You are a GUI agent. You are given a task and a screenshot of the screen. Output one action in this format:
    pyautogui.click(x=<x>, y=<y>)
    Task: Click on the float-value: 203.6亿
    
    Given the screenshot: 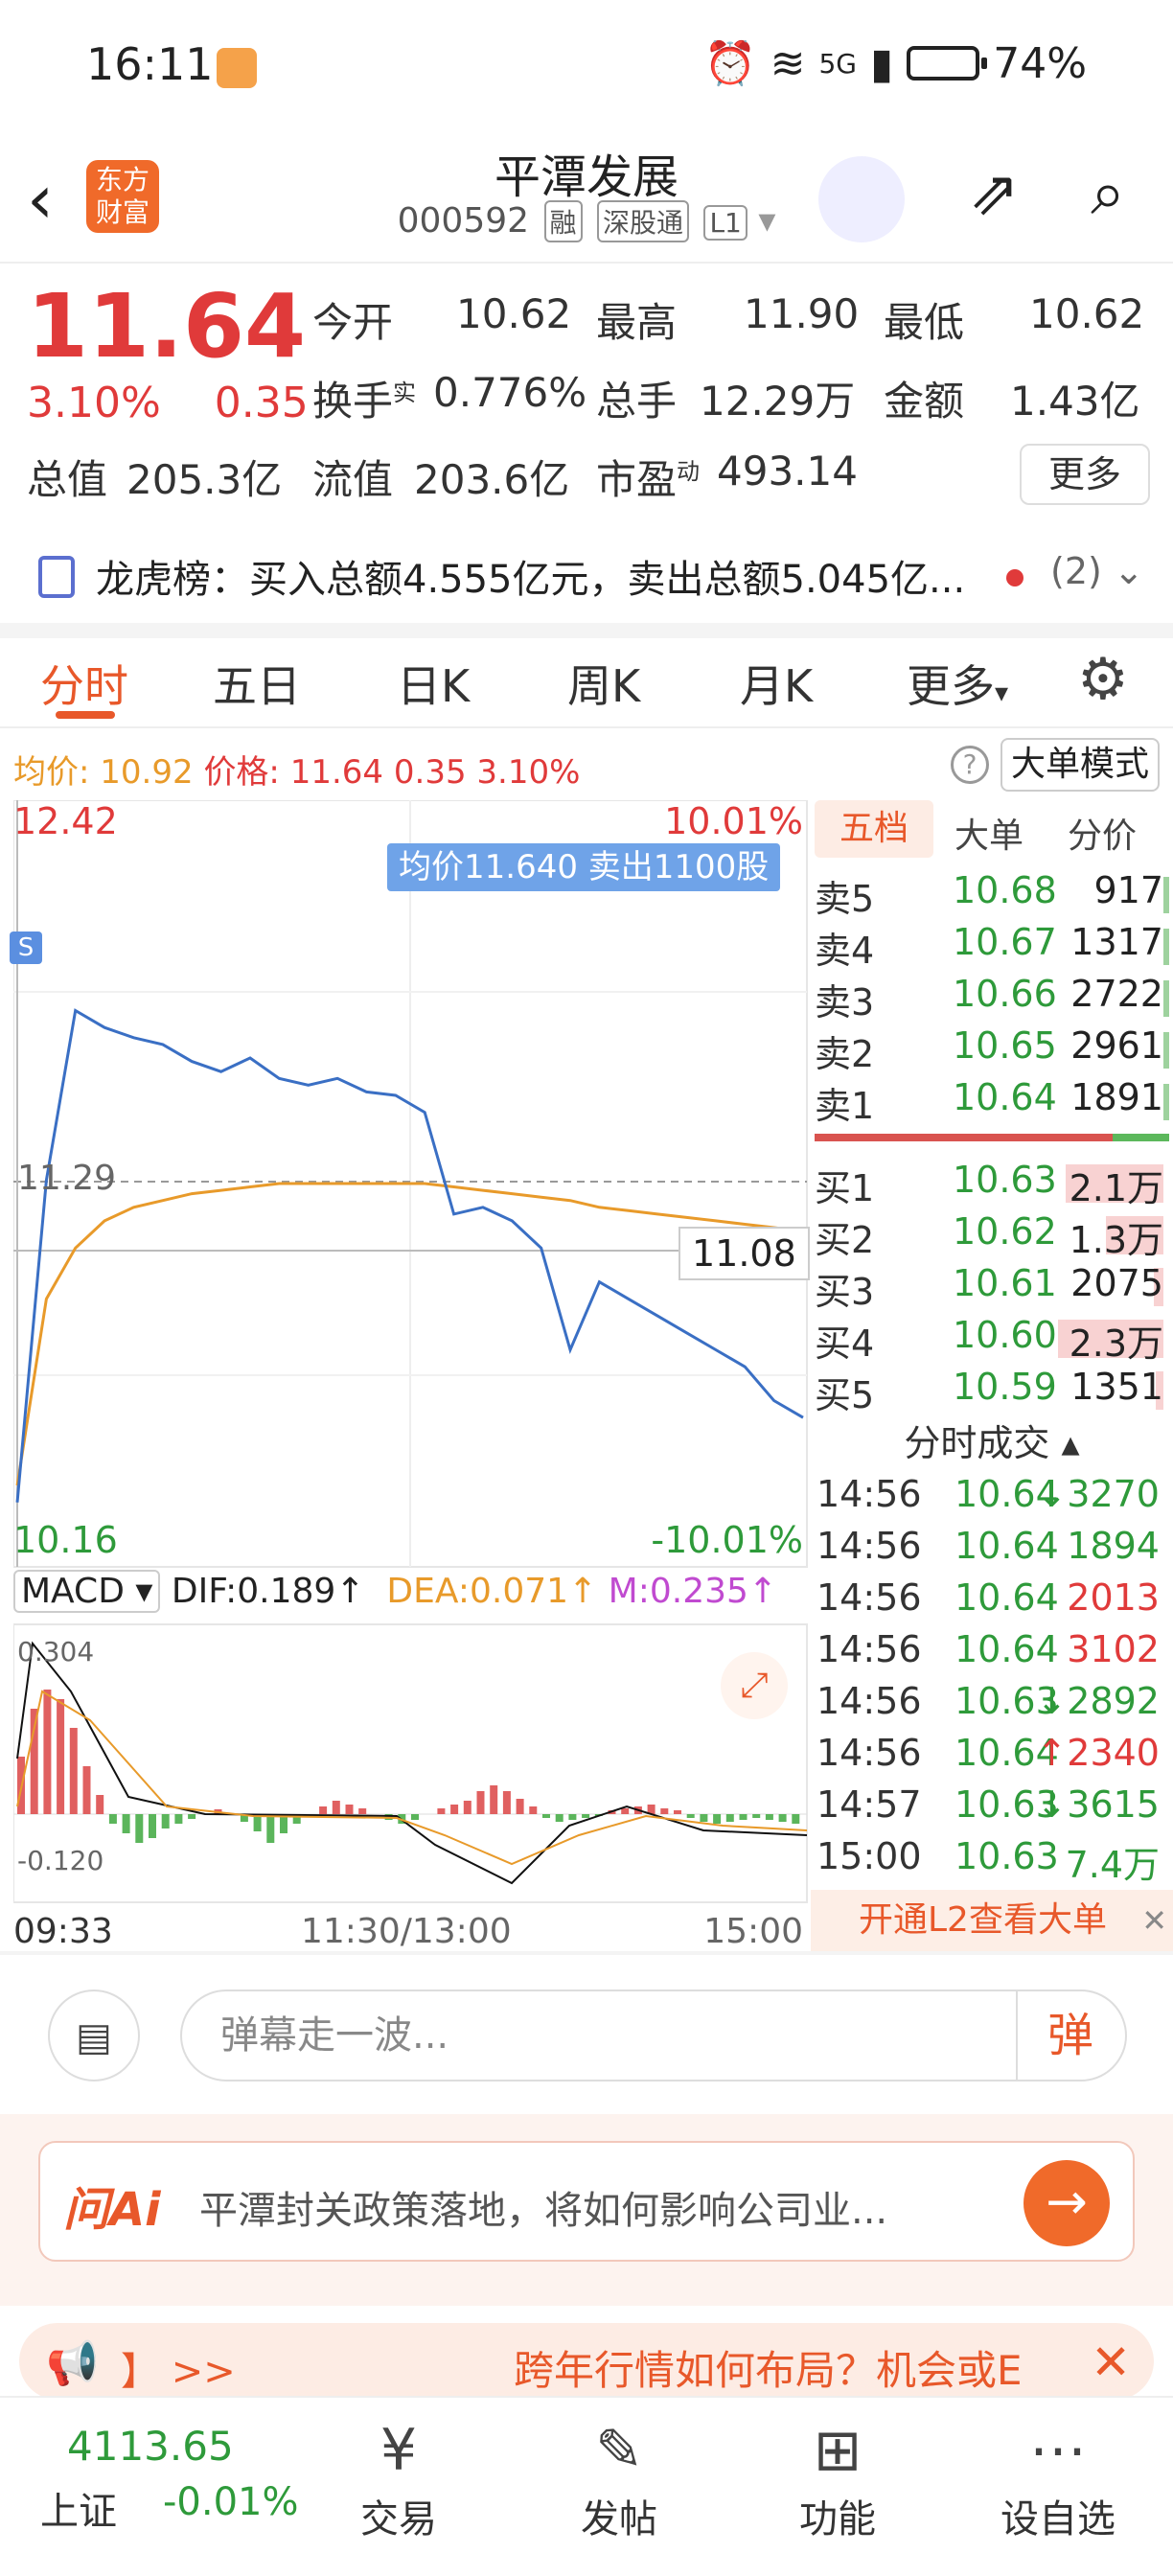 What is the action you would take?
    pyautogui.click(x=492, y=479)
    